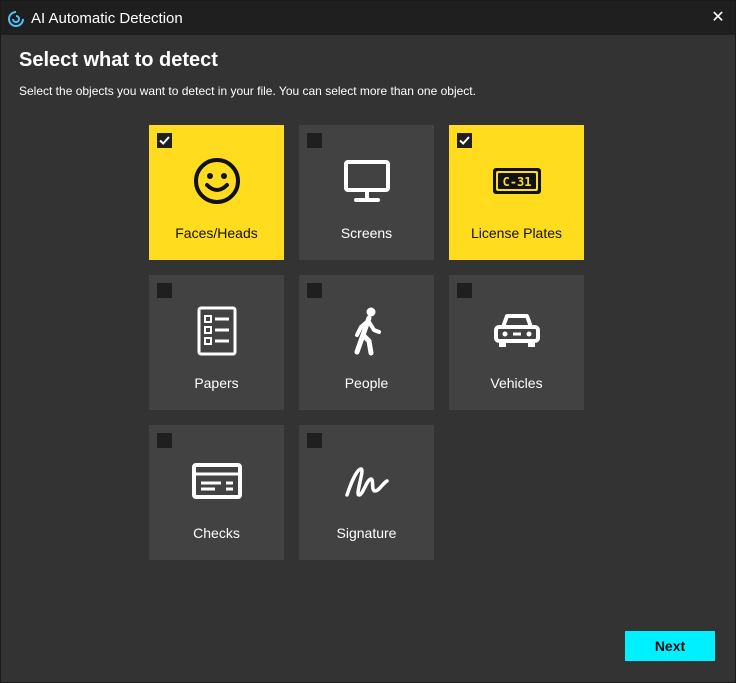  What do you see at coordinates (516, 383) in the screenshot?
I see `option-label: Vehicles` at bounding box center [516, 383].